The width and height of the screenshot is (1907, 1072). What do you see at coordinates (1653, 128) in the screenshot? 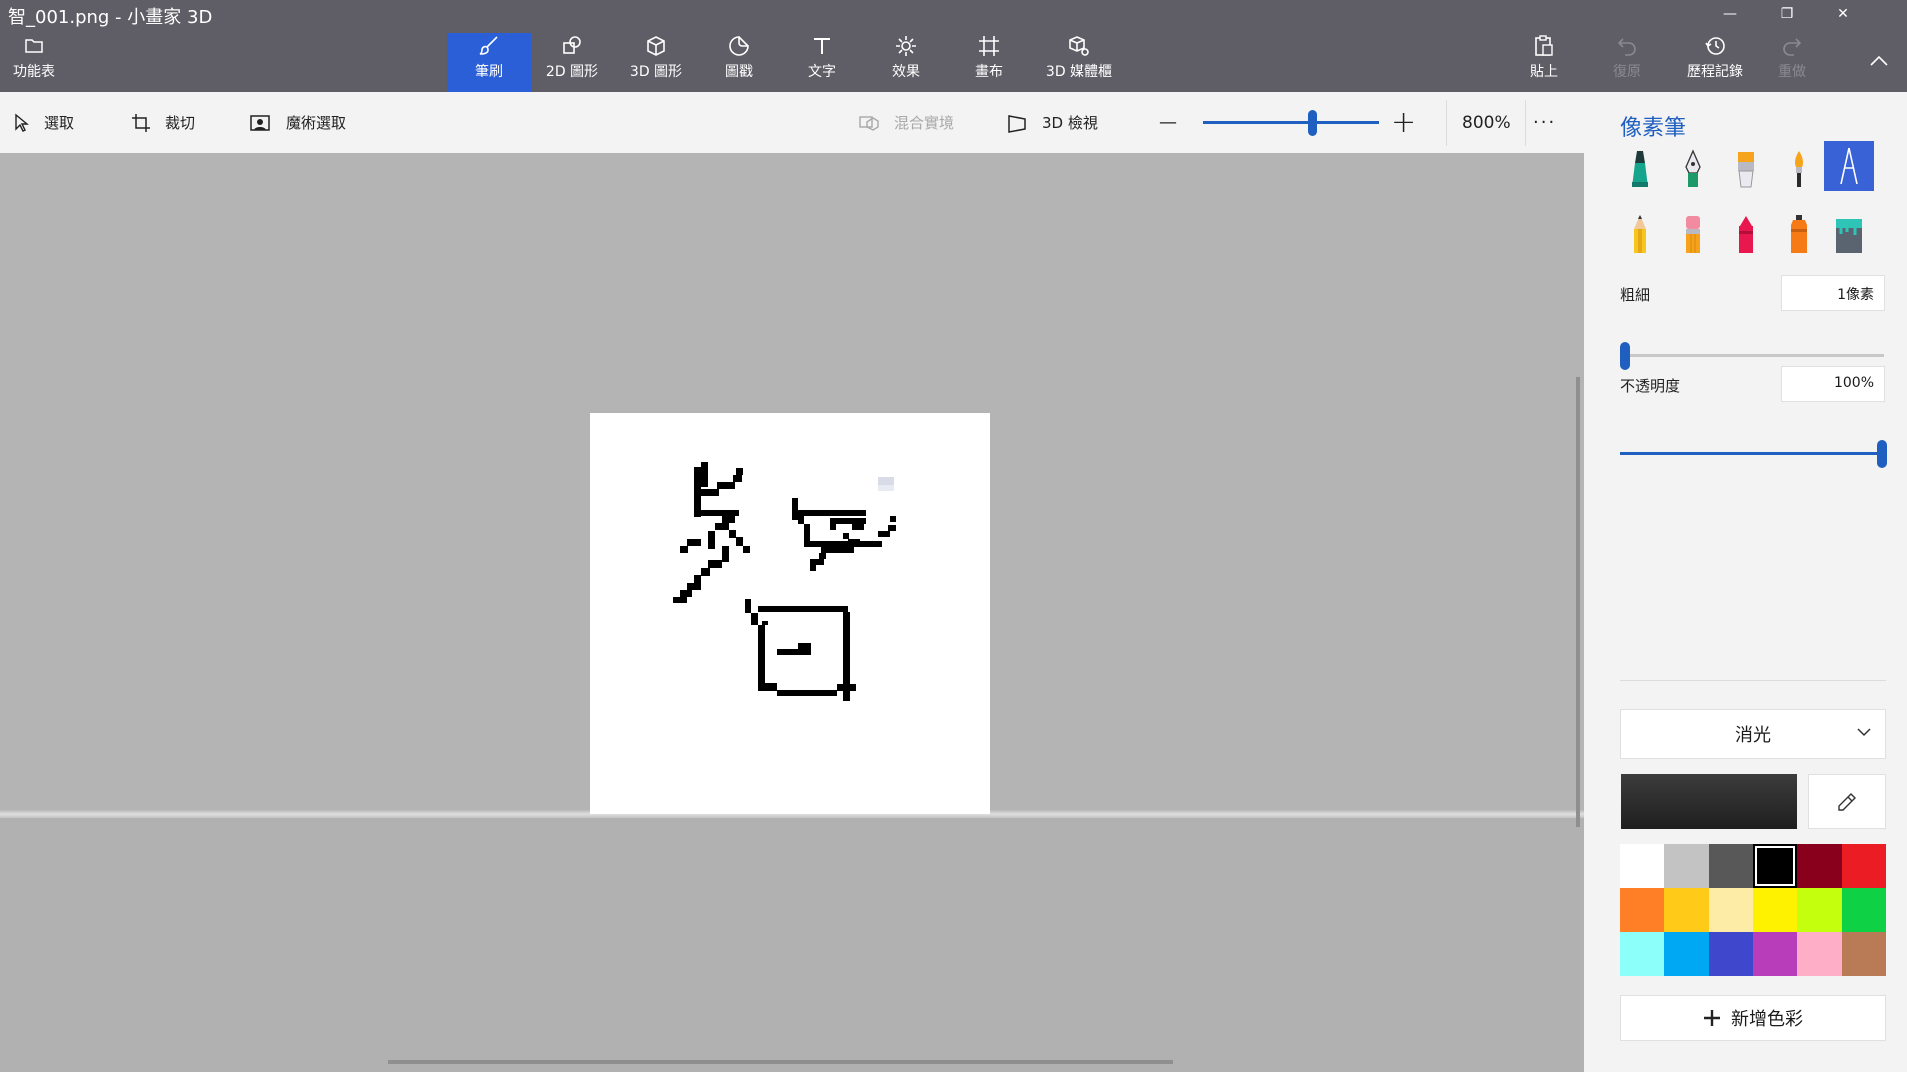
I see `panel-title: 像素筆` at bounding box center [1653, 128].